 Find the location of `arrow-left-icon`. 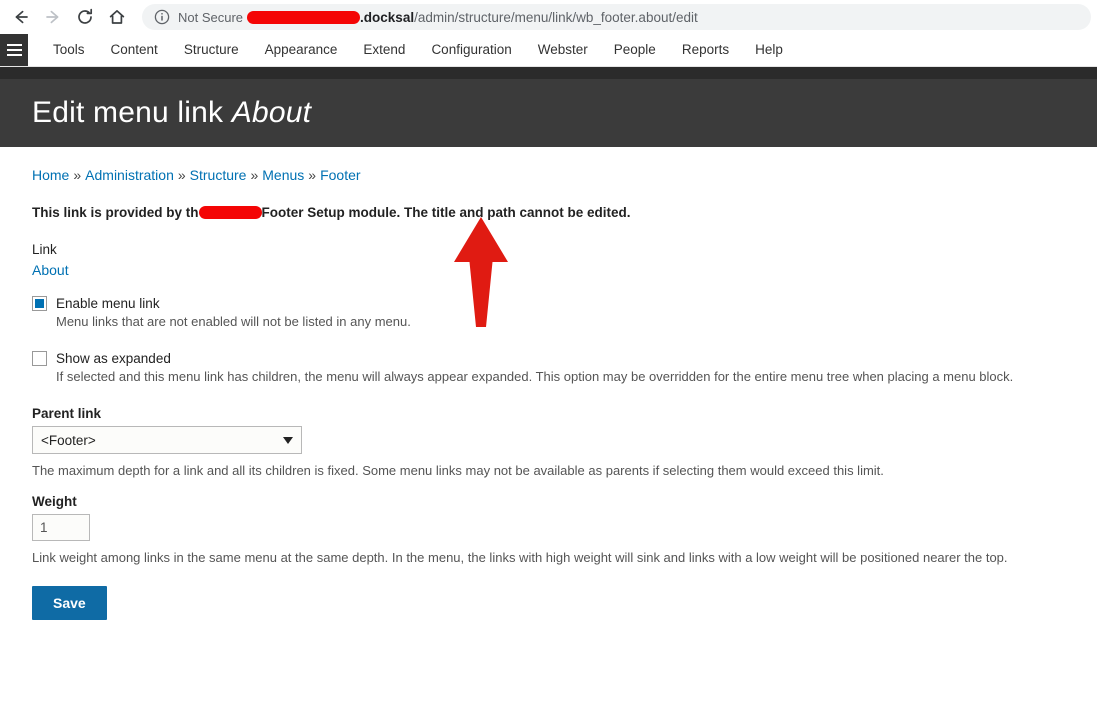

arrow-left-icon is located at coordinates (21, 17).